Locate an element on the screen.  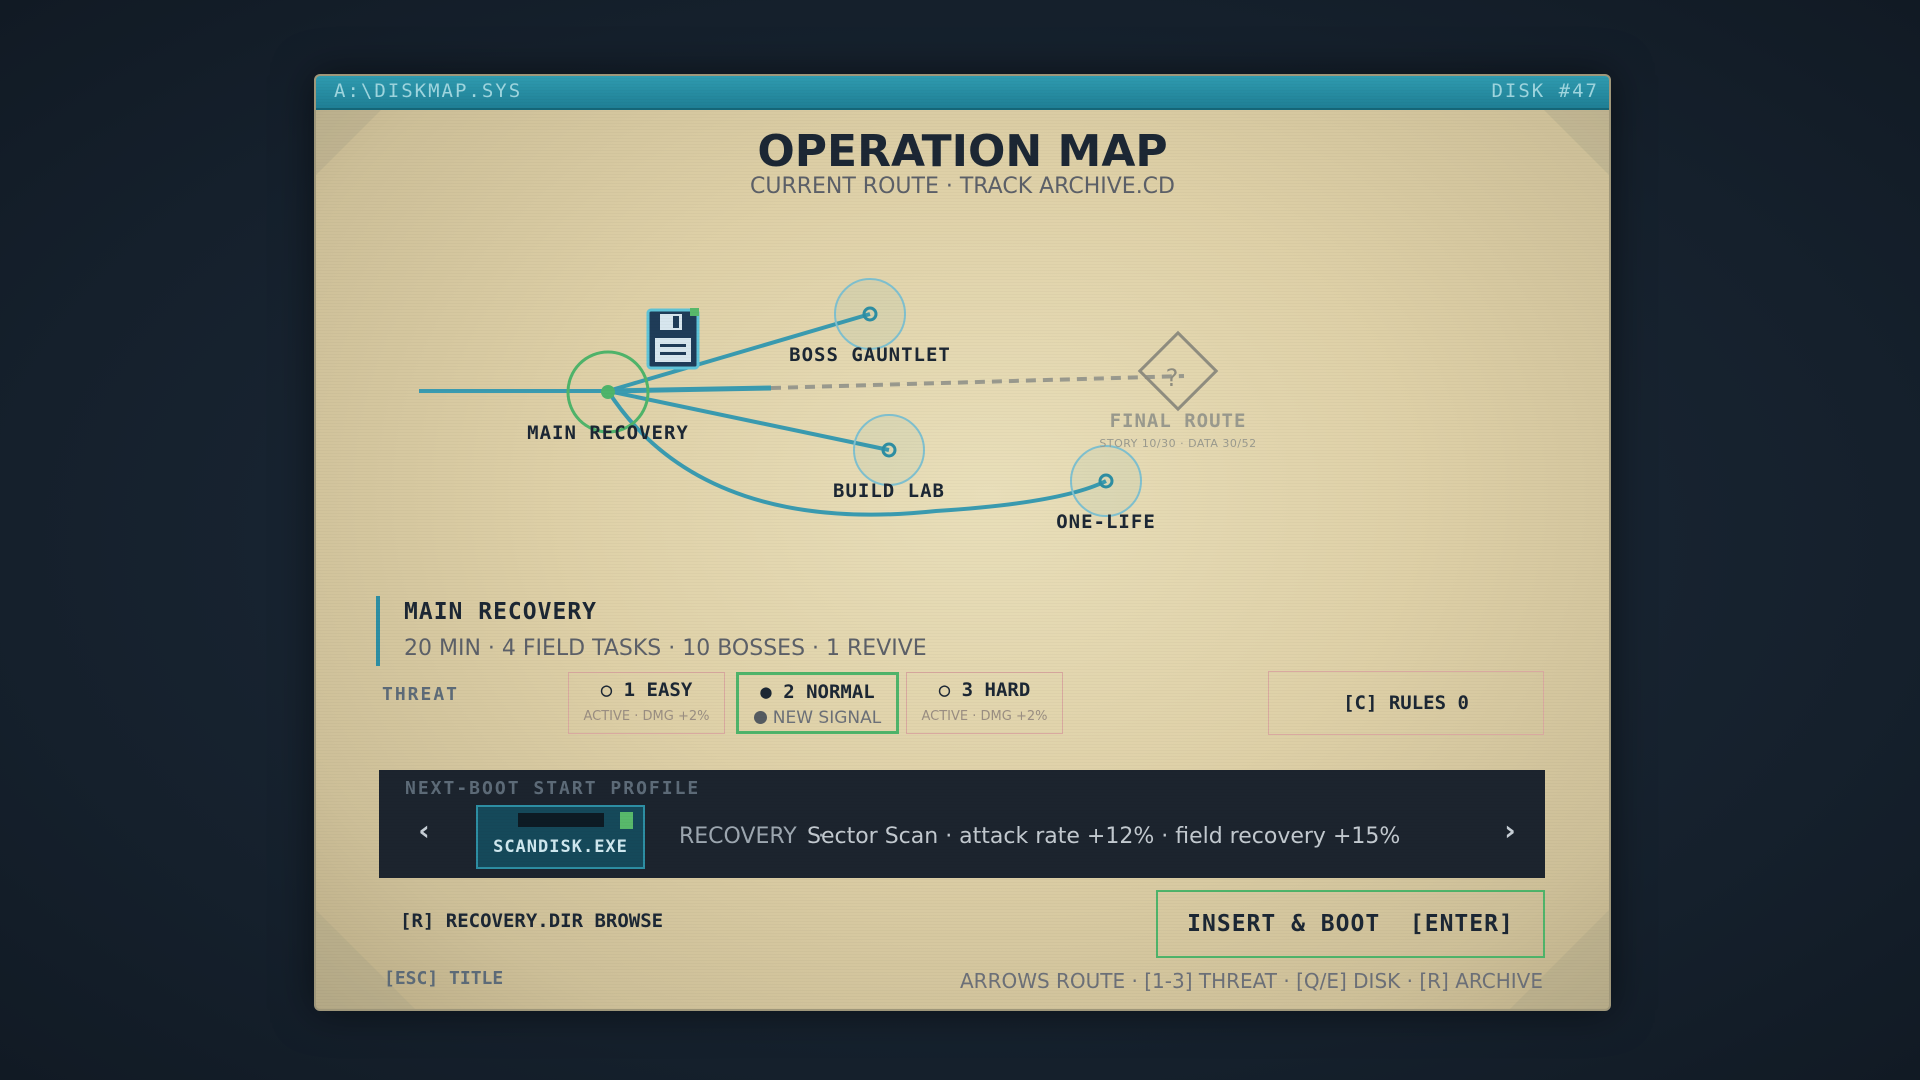
threat-option-hard-text: 3 HARD is located at coordinates (996, 690).